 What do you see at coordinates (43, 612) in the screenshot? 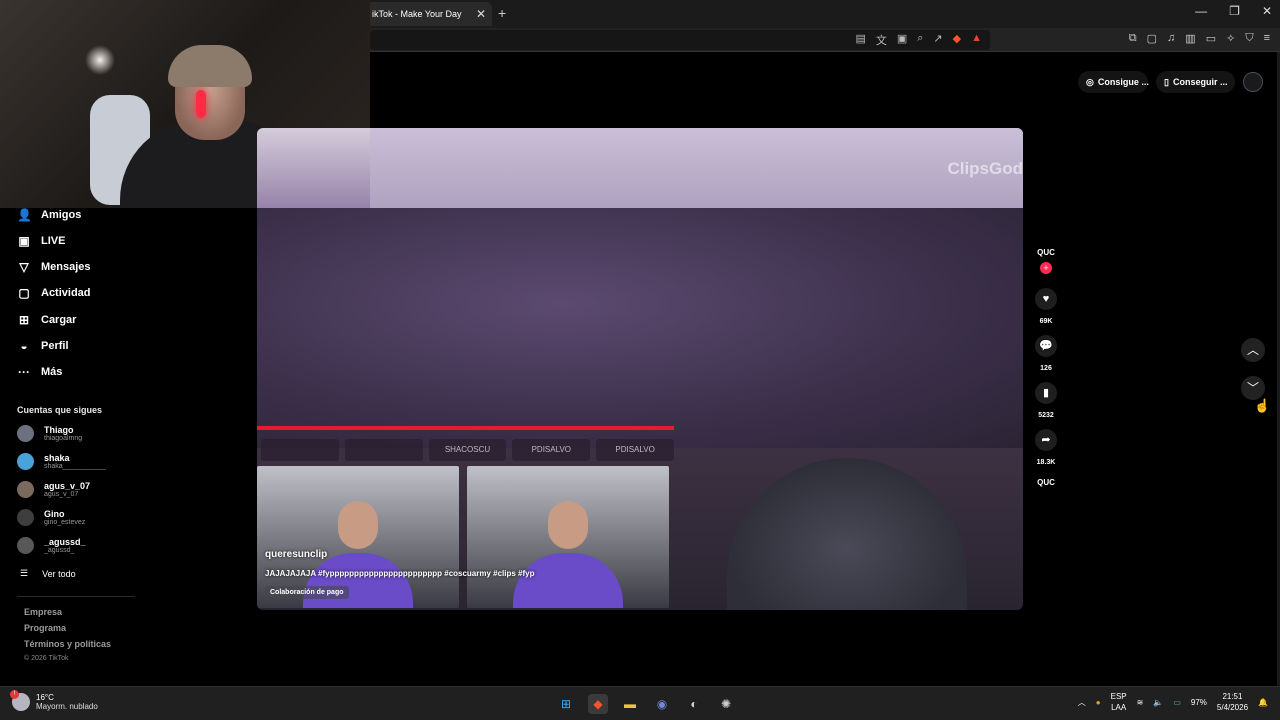
I see `footer-link-company: Empresa` at bounding box center [43, 612].